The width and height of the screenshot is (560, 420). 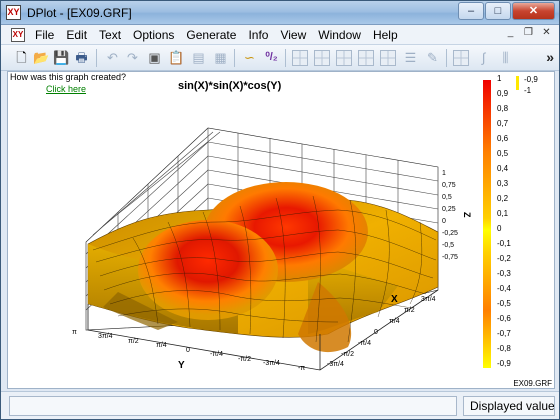 I want to click on legend-label: -0,2, so click(x=504, y=258).